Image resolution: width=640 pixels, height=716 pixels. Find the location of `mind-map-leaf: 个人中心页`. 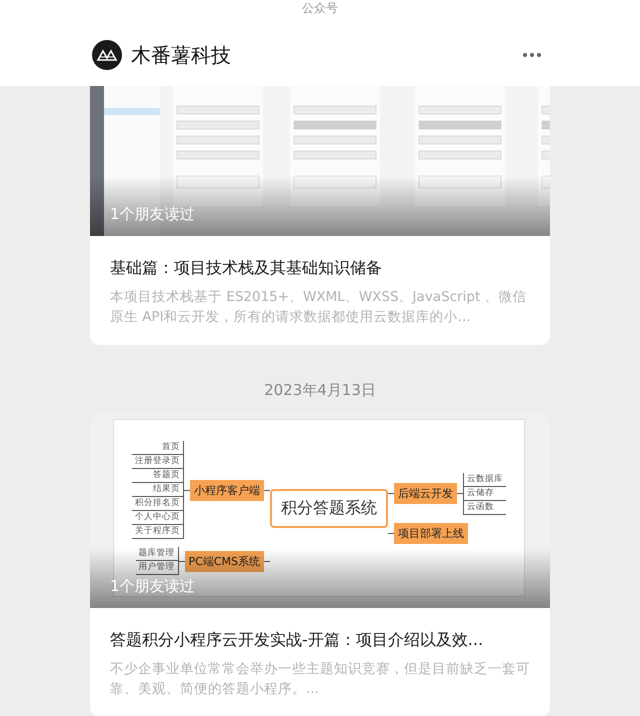

mind-map-leaf: 个人中心页 is located at coordinates (157, 518).